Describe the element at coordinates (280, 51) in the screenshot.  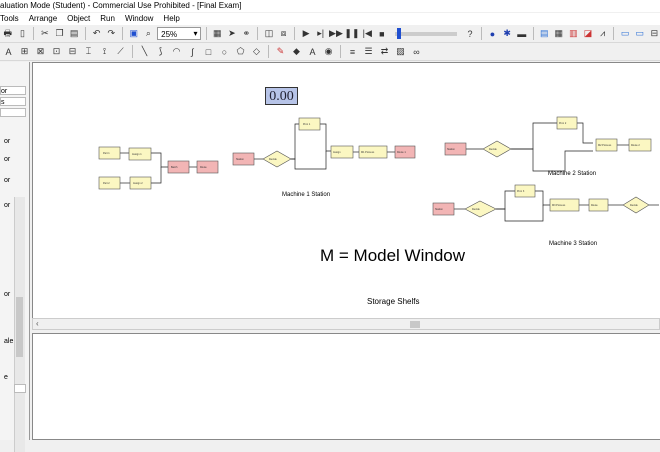
I see `line-color-icon: ✎` at that location.